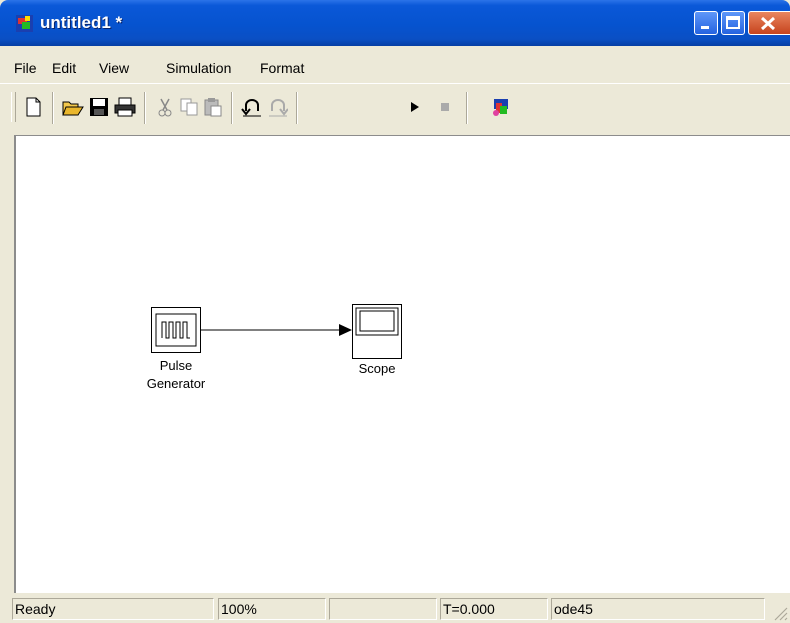 The image size is (790, 623). What do you see at coordinates (377, 368) in the screenshot?
I see `scope-label: Scope` at bounding box center [377, 368].